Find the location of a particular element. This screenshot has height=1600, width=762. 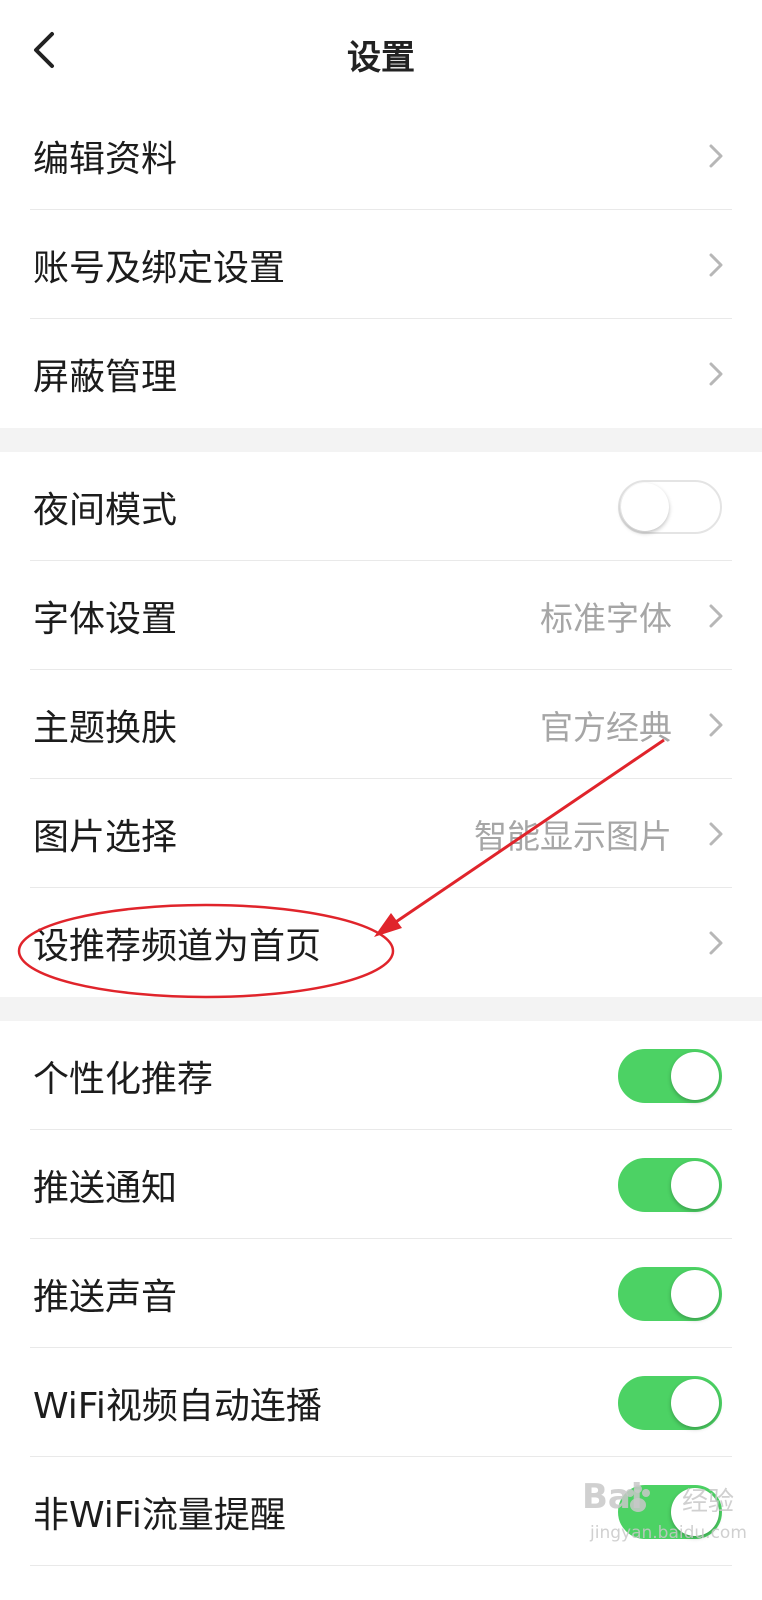

settings-row-push-sound: 推送声音 is located at coordinates (381, 1293).